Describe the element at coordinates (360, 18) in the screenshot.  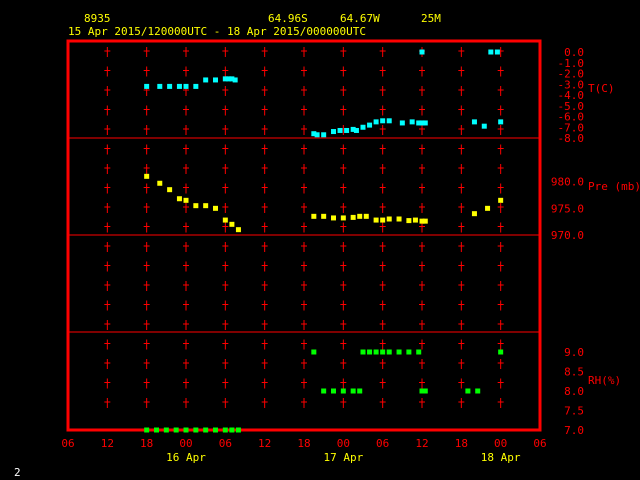
I see `station-lon: 64.67W` at that location.